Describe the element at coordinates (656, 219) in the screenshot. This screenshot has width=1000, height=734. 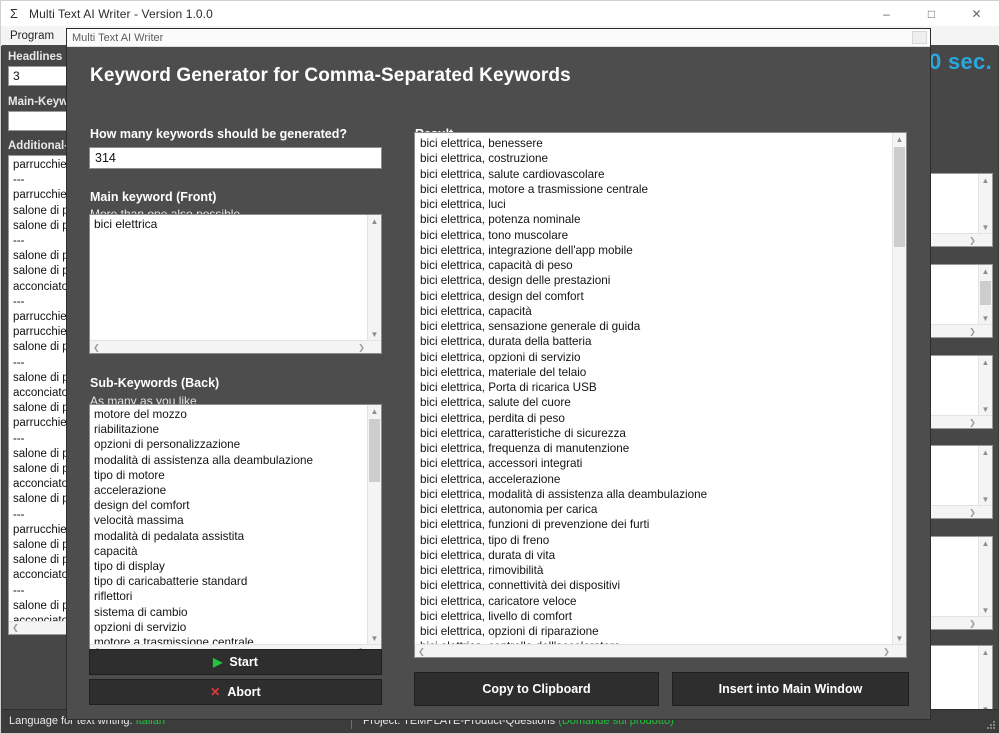
I see `list-item: bici elettrica, potenza nominale` at that location.